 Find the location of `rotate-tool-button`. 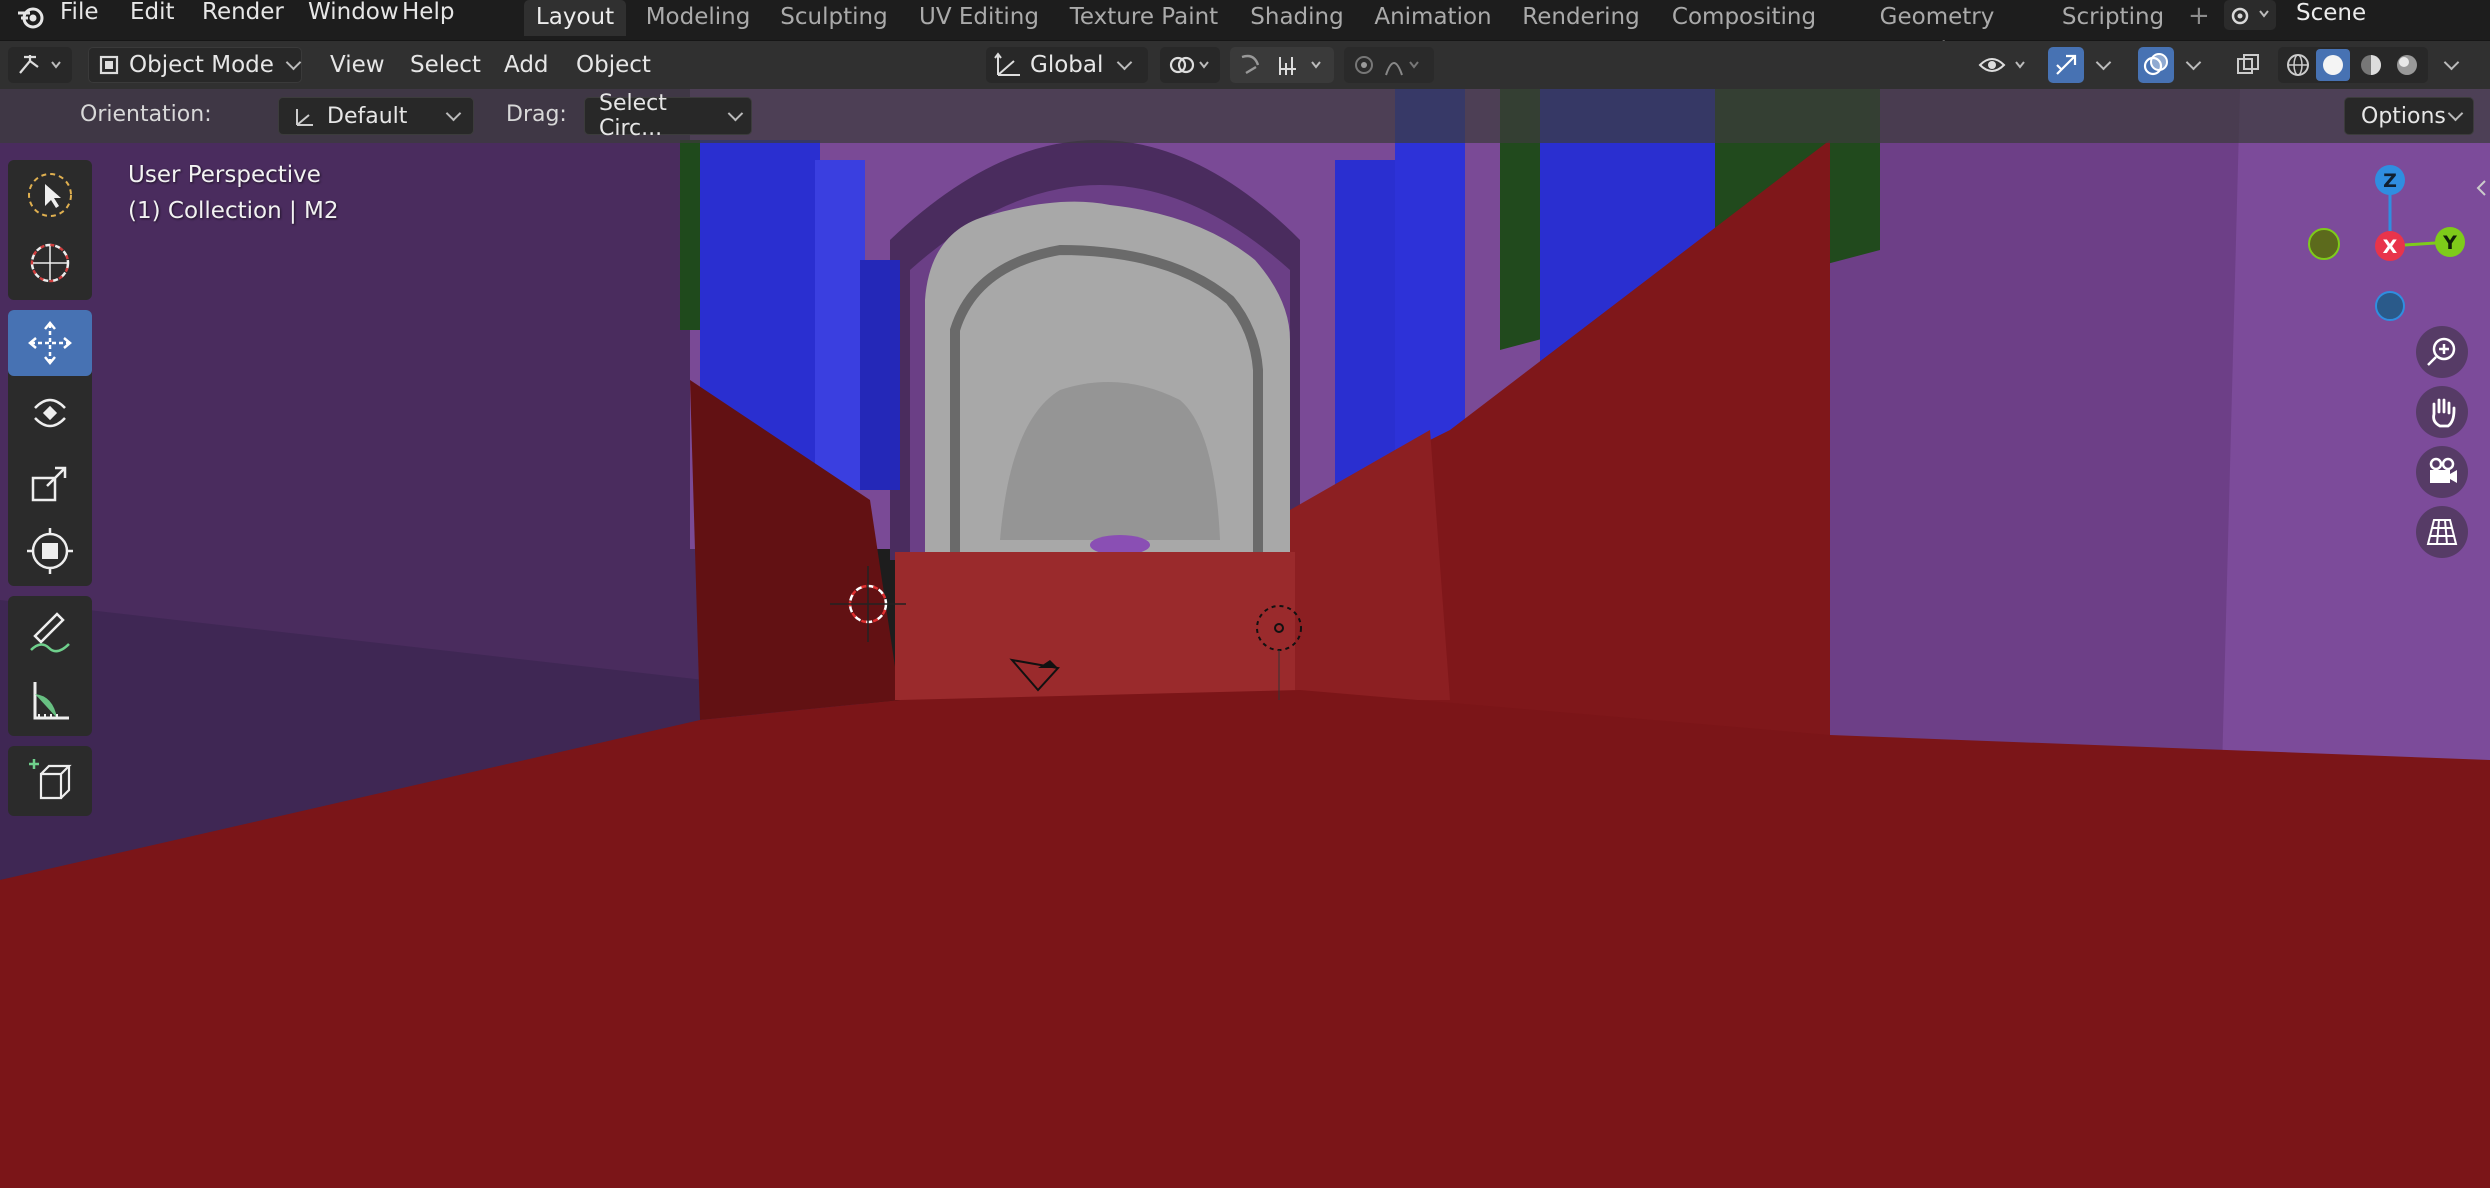

rotate-tool-button is located at coordinates (50, 413).